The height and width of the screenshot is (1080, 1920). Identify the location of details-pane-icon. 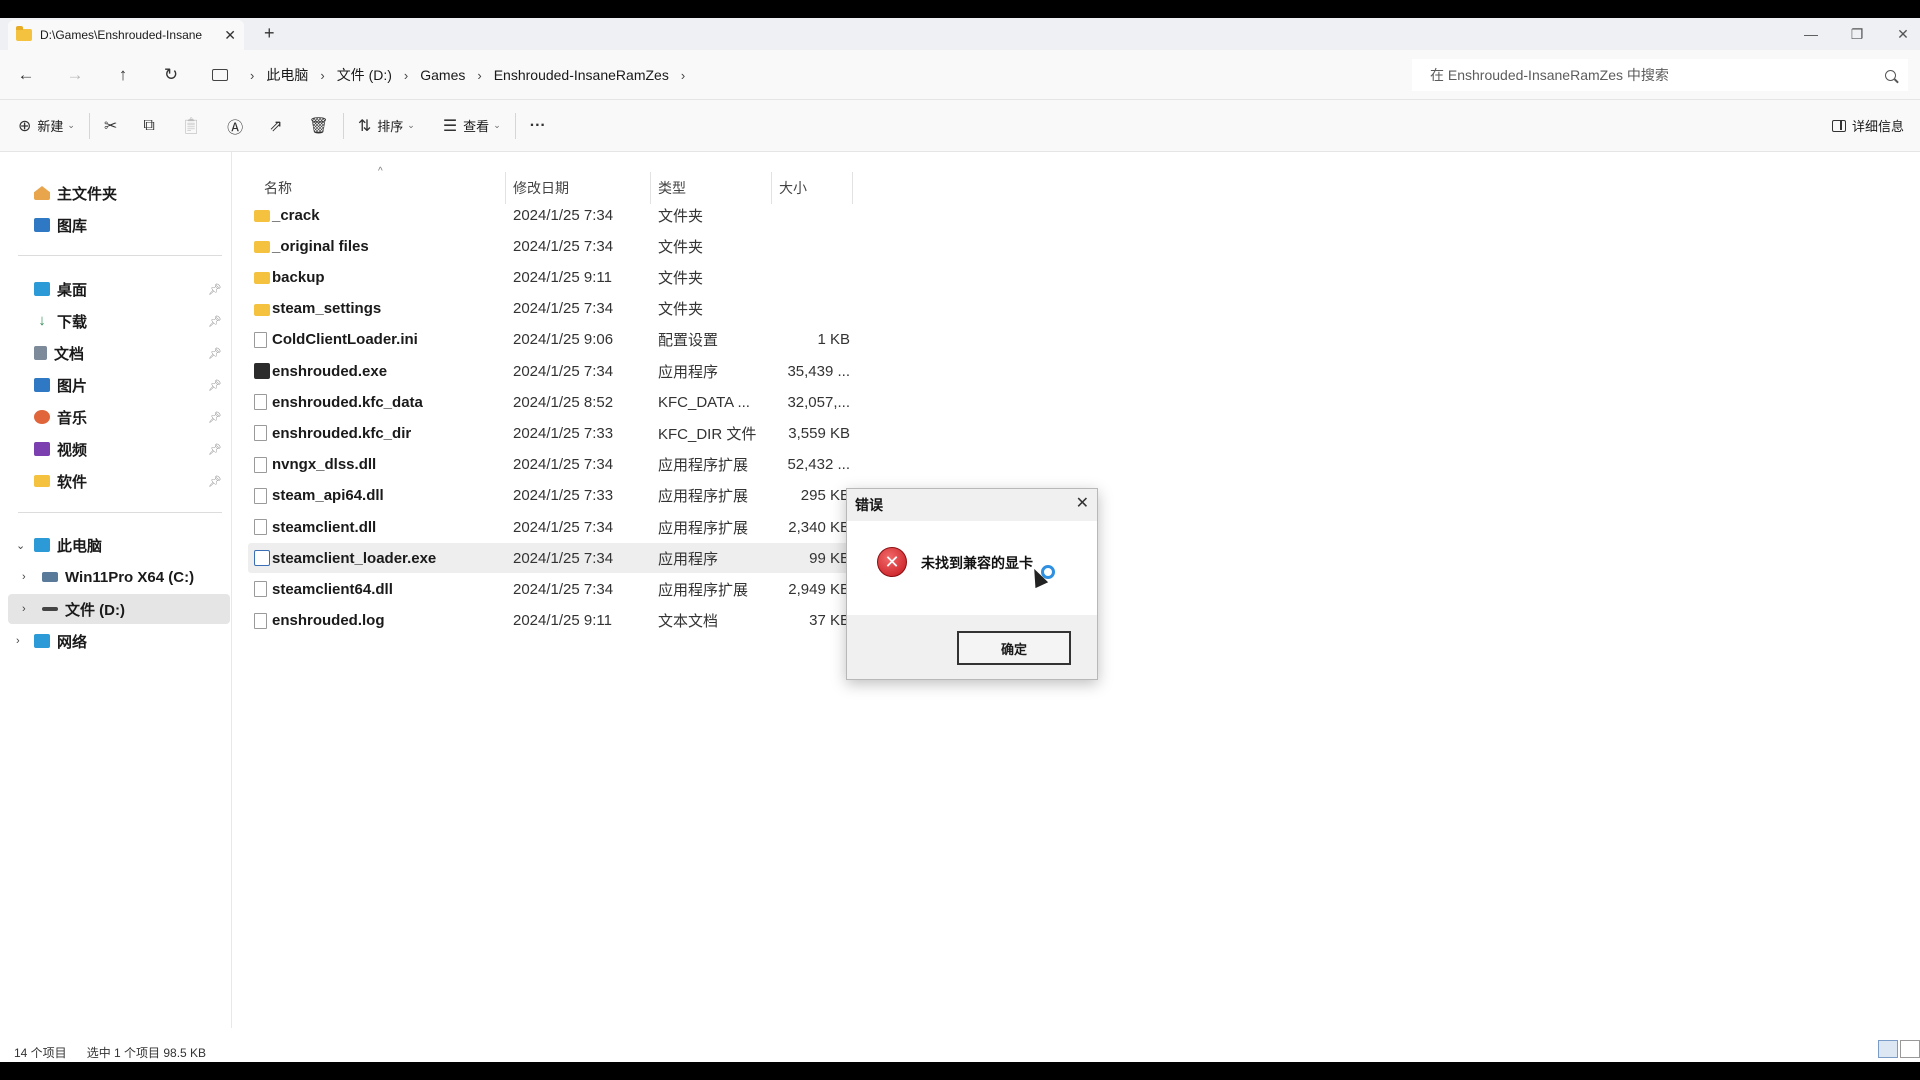
(1838, 125).